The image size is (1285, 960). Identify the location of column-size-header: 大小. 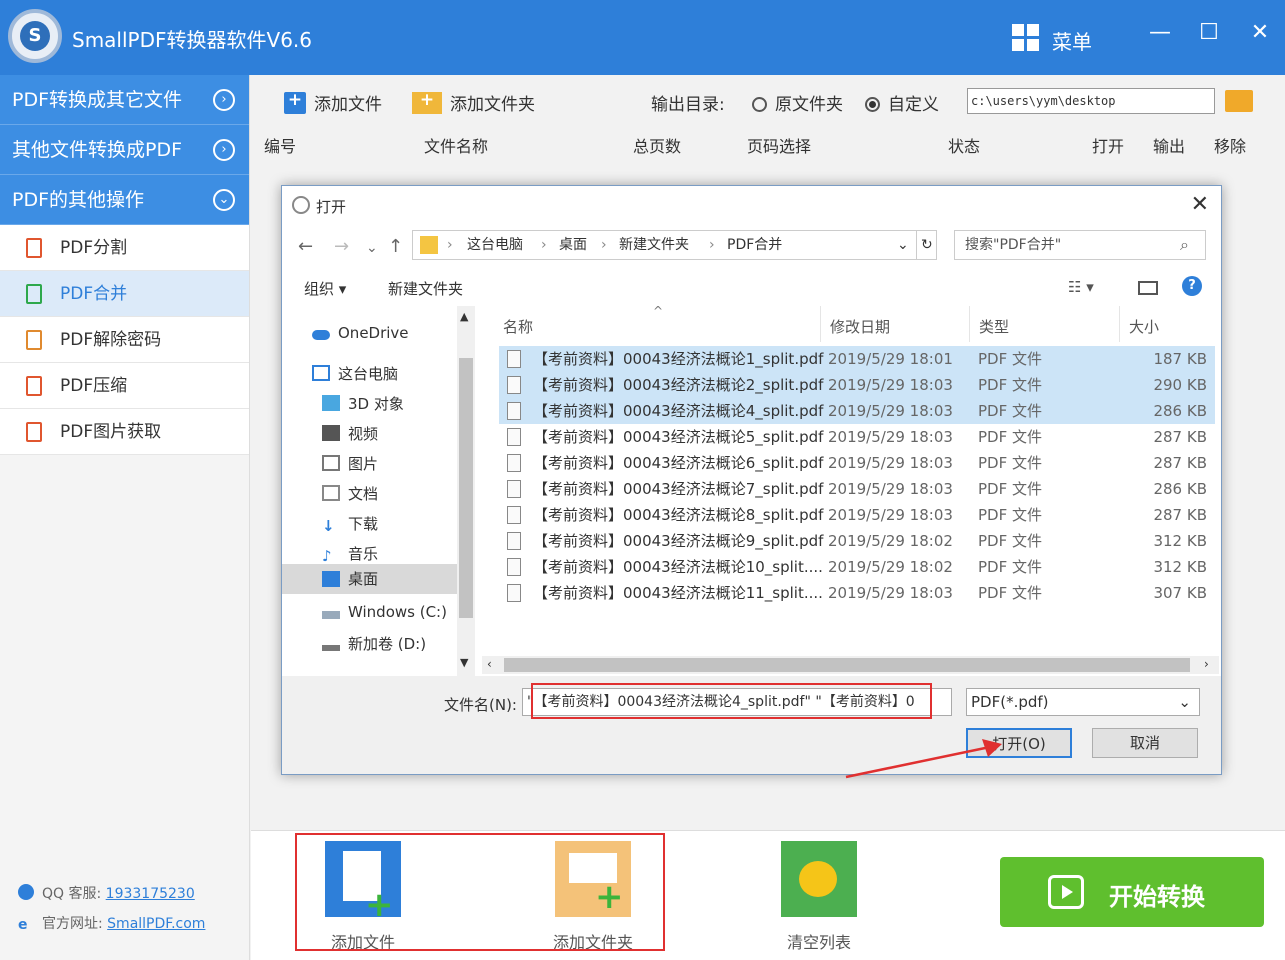
(1144, 326).